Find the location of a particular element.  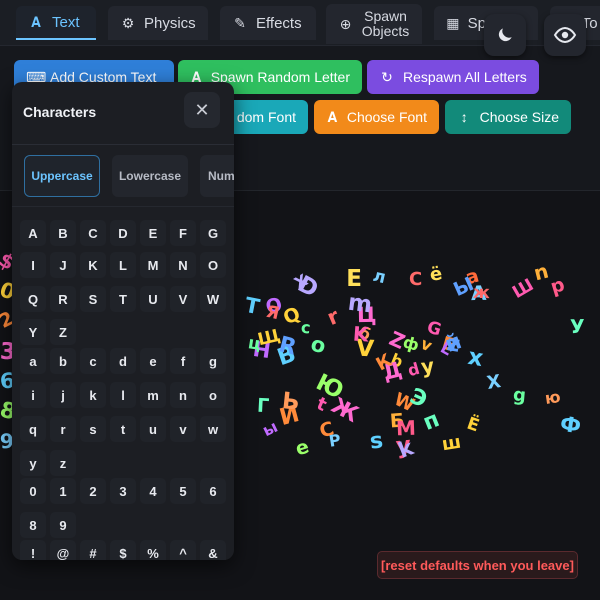

tab-text: 𝐀 Text is located at coordinates (56, 23).